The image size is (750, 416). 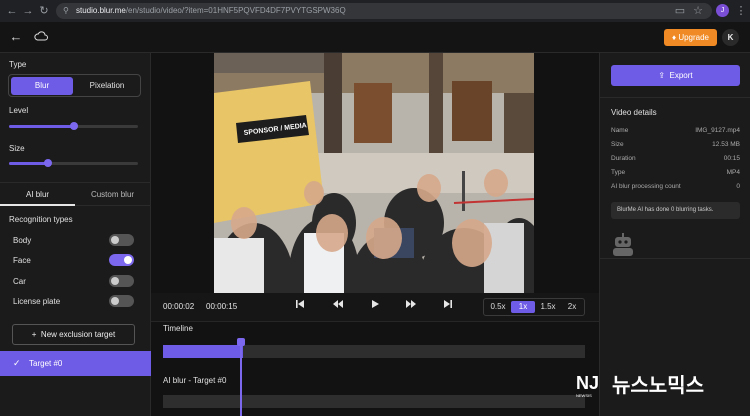 I want to click on tab-custom-blur: Custom blur, so click(x=112, y=194).